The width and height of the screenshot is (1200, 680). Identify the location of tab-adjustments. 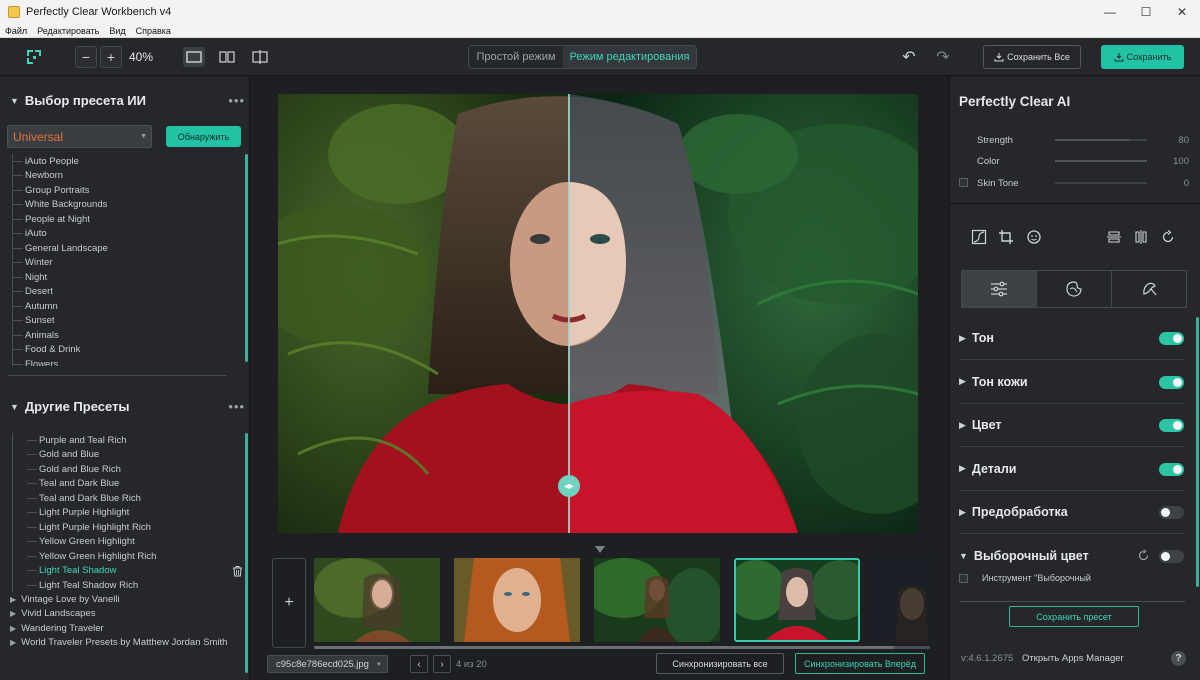
(999, 289).